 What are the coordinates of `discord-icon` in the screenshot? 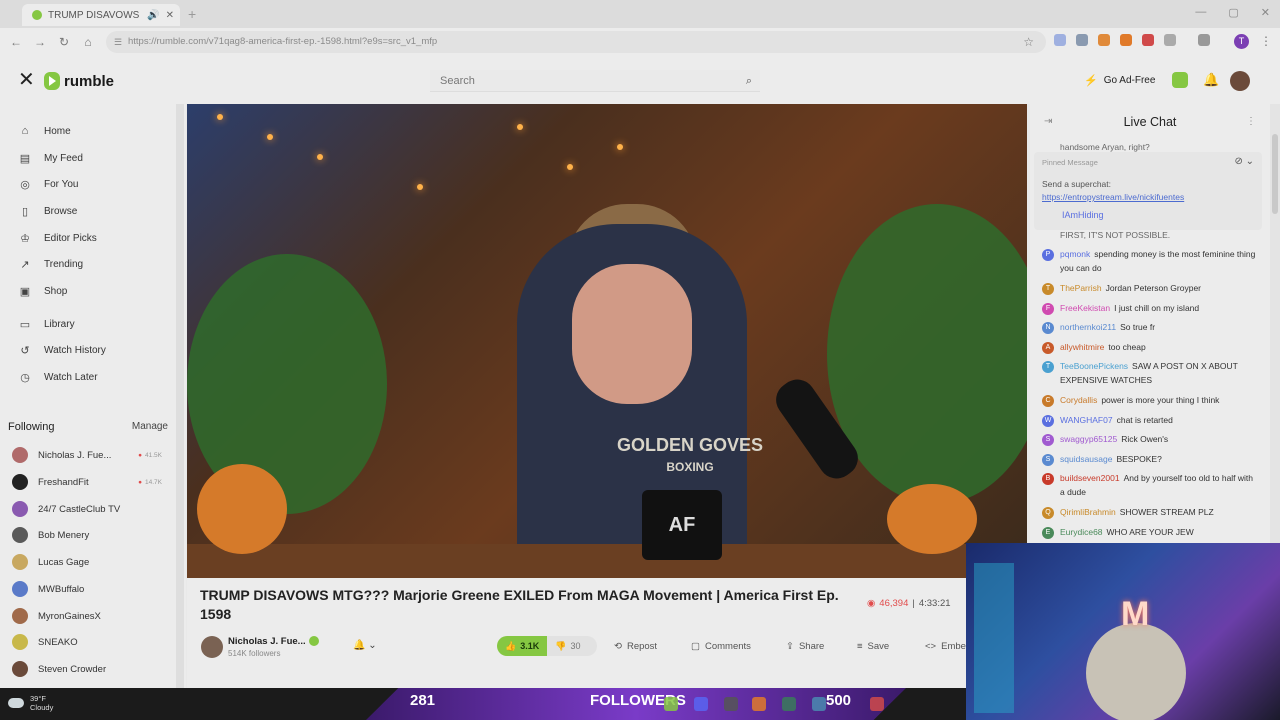 It's located at (701, 704).